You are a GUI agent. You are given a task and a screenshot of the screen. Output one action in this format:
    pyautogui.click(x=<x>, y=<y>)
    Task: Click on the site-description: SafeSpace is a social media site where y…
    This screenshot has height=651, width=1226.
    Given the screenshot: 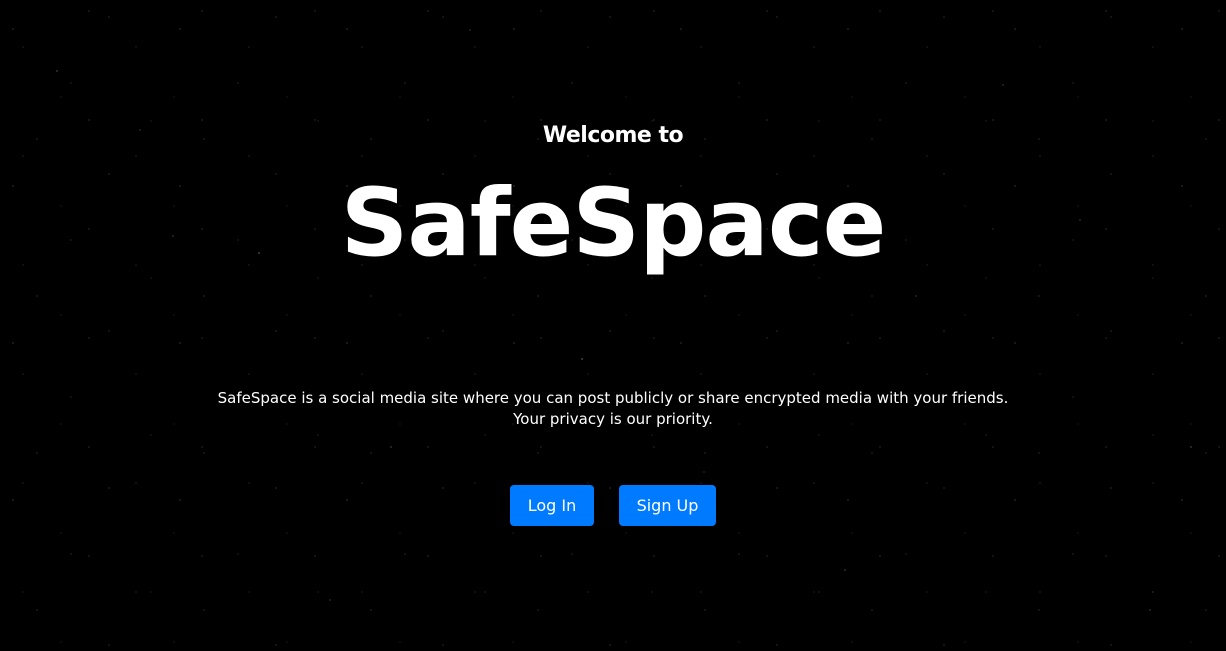 What is the action you would take?
    pyautogui.click(x=613, y=409)
    